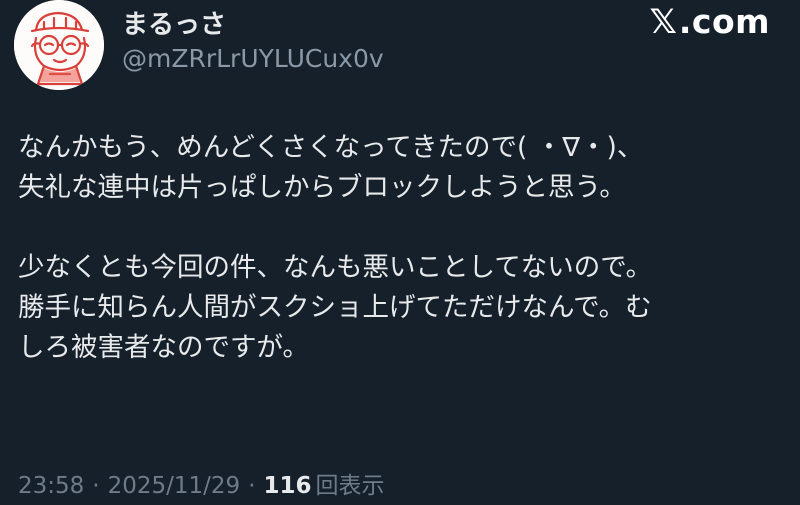 Image resolution: width=800 pixels, height=505 pixels. Describe the element at coordinates (724, 21) in the screenshot. I see `brand-domain: .com` at that location.